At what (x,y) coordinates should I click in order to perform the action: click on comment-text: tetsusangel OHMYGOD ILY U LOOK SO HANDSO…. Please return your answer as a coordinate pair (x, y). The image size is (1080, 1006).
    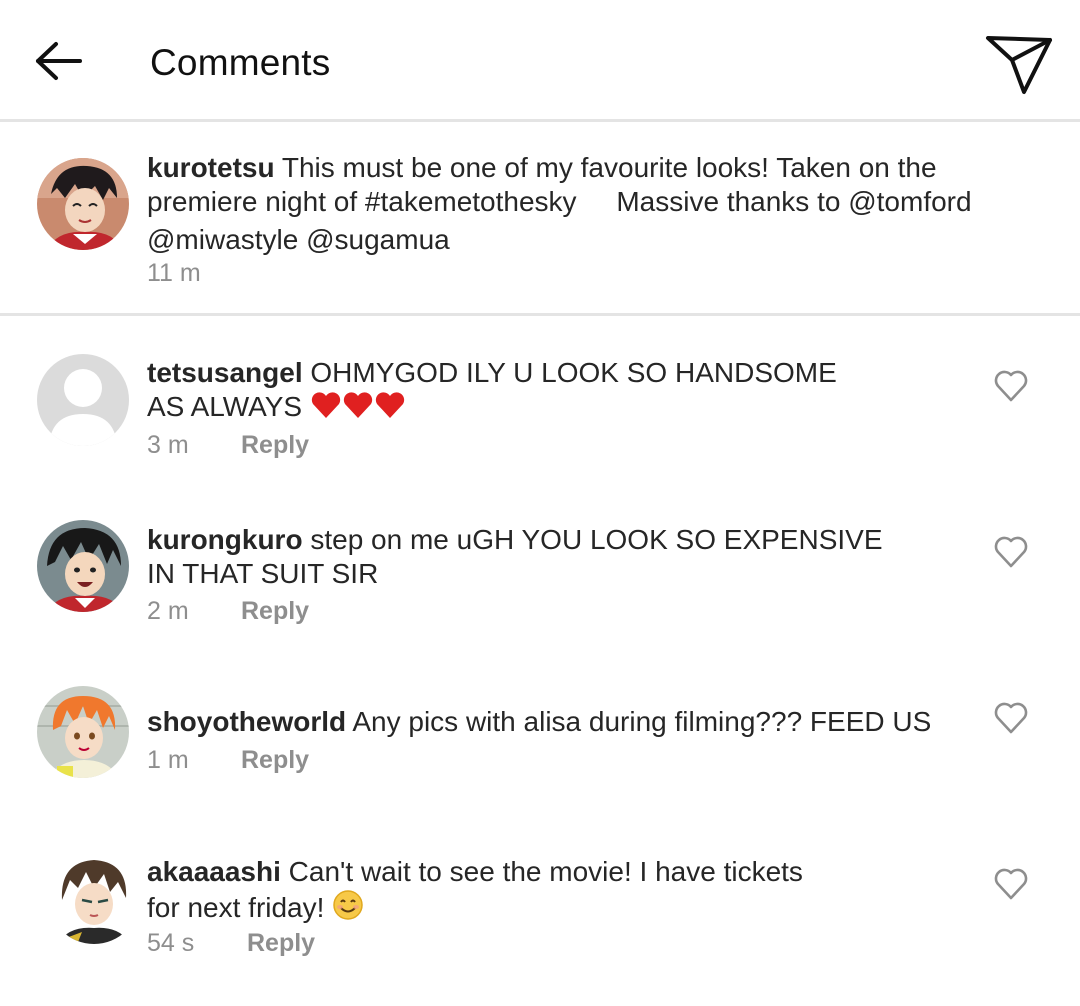
    Looking at the image, I should click on (507, 392).